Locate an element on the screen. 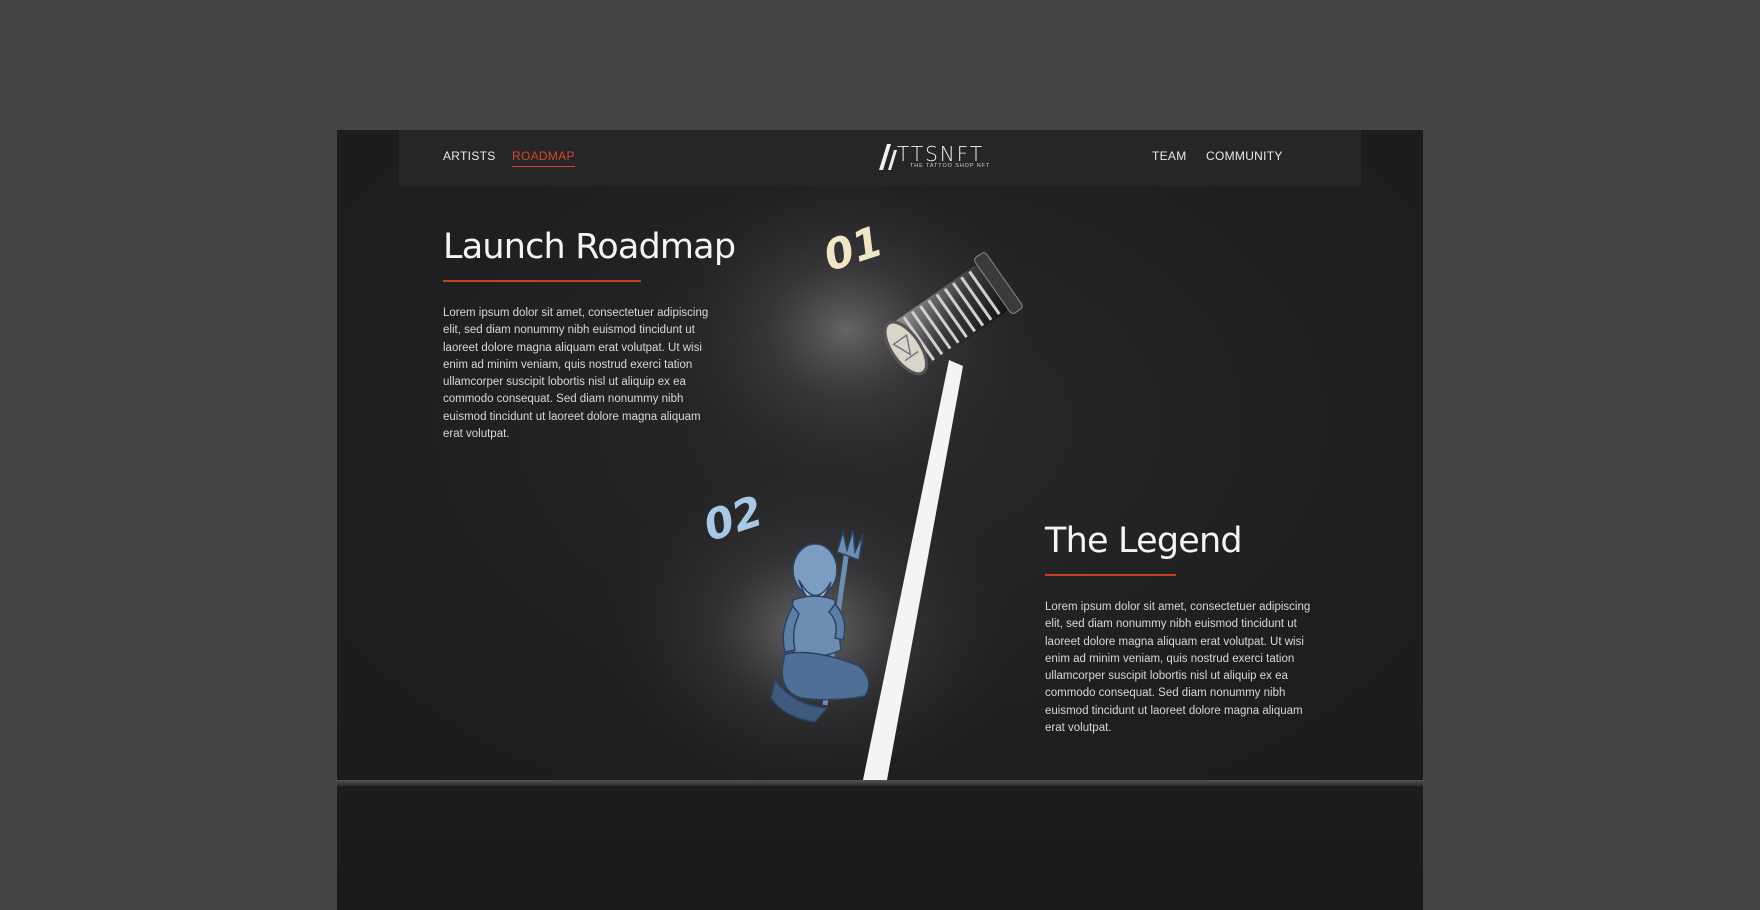  floor-fade is located at coordinates (880, 845).